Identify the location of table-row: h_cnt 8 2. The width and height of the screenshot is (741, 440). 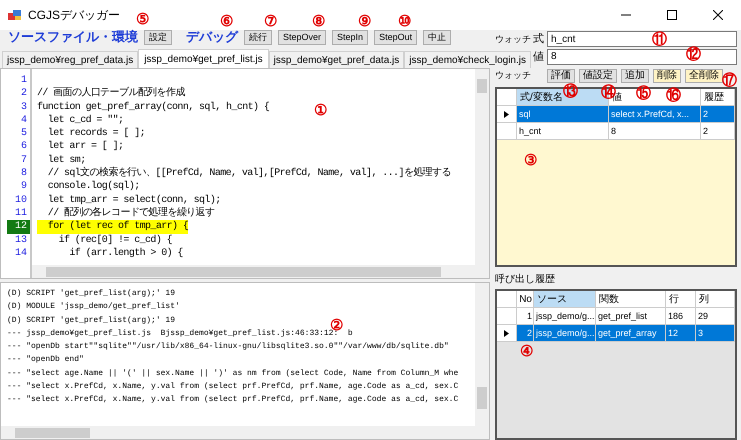
(616, 131).